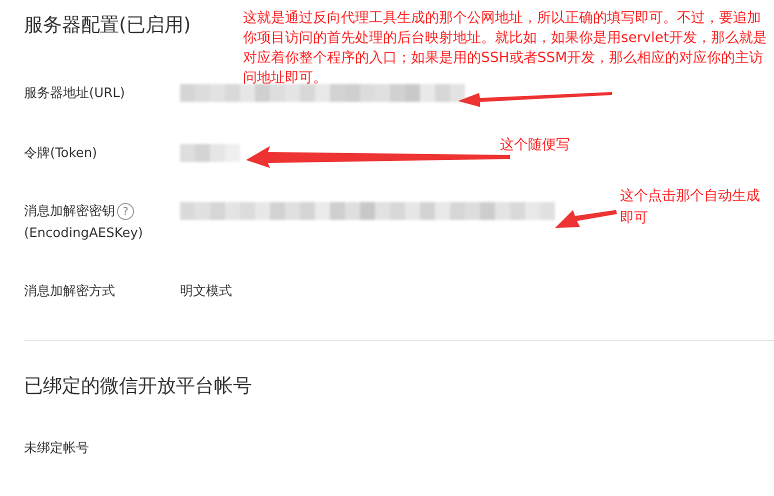 The image size is (774, 496). What do you see at coordinates (138, 386) in the screenshot?
I see `section-title: 已绑定的微信开放平台帐号` at bounding box center [138, 386].